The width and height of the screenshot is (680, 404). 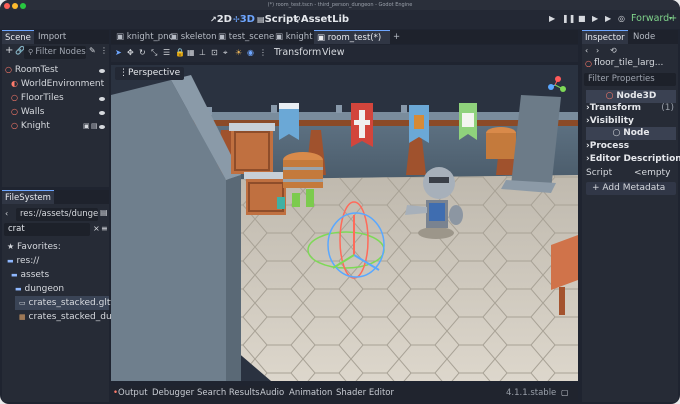 What do you see at coordinates (365, 393) in the screenshot?
I see `tab-shader-editor: Shader Editor` at bounding box center [365, 393].